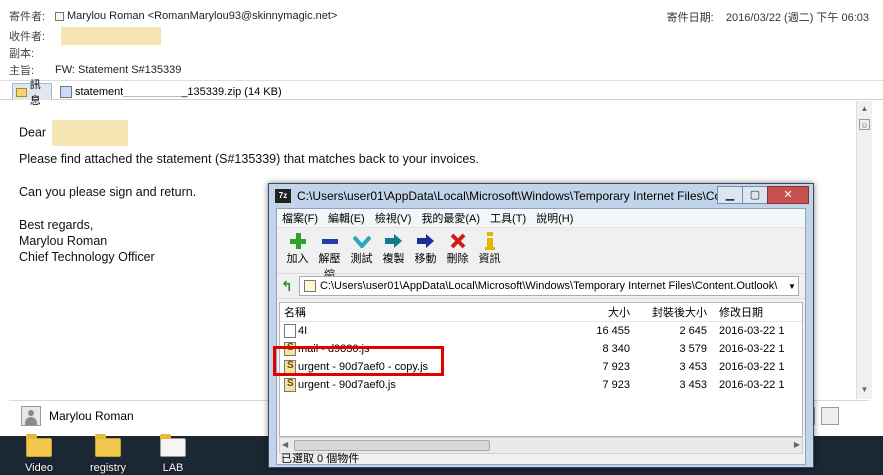  I want to click on emoji-smiley-icon: ☺, so click(864, 124).